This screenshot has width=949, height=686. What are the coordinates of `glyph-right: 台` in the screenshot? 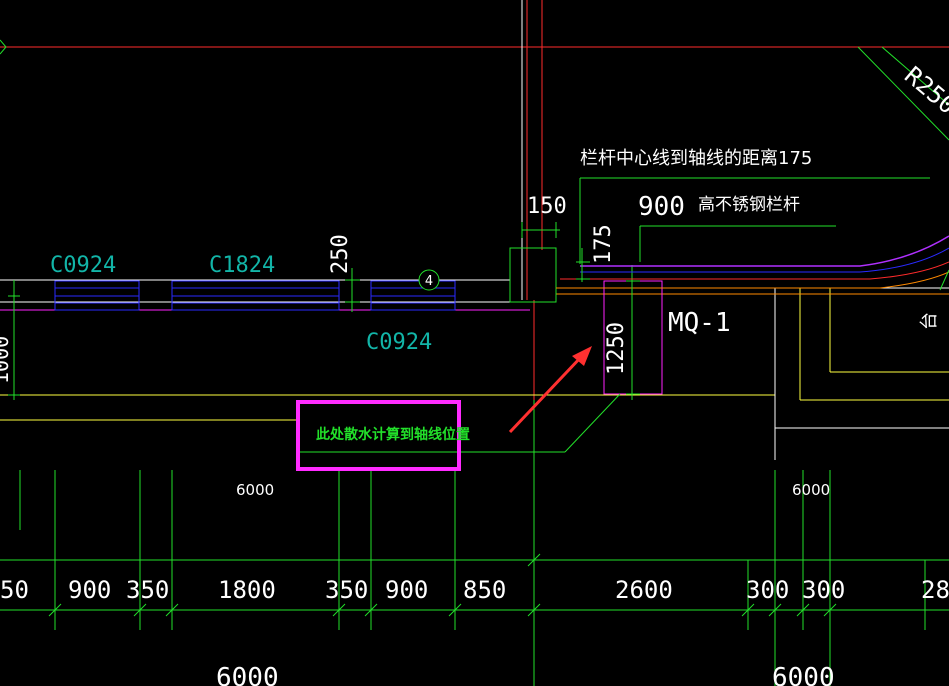 It's located at (929, 321).